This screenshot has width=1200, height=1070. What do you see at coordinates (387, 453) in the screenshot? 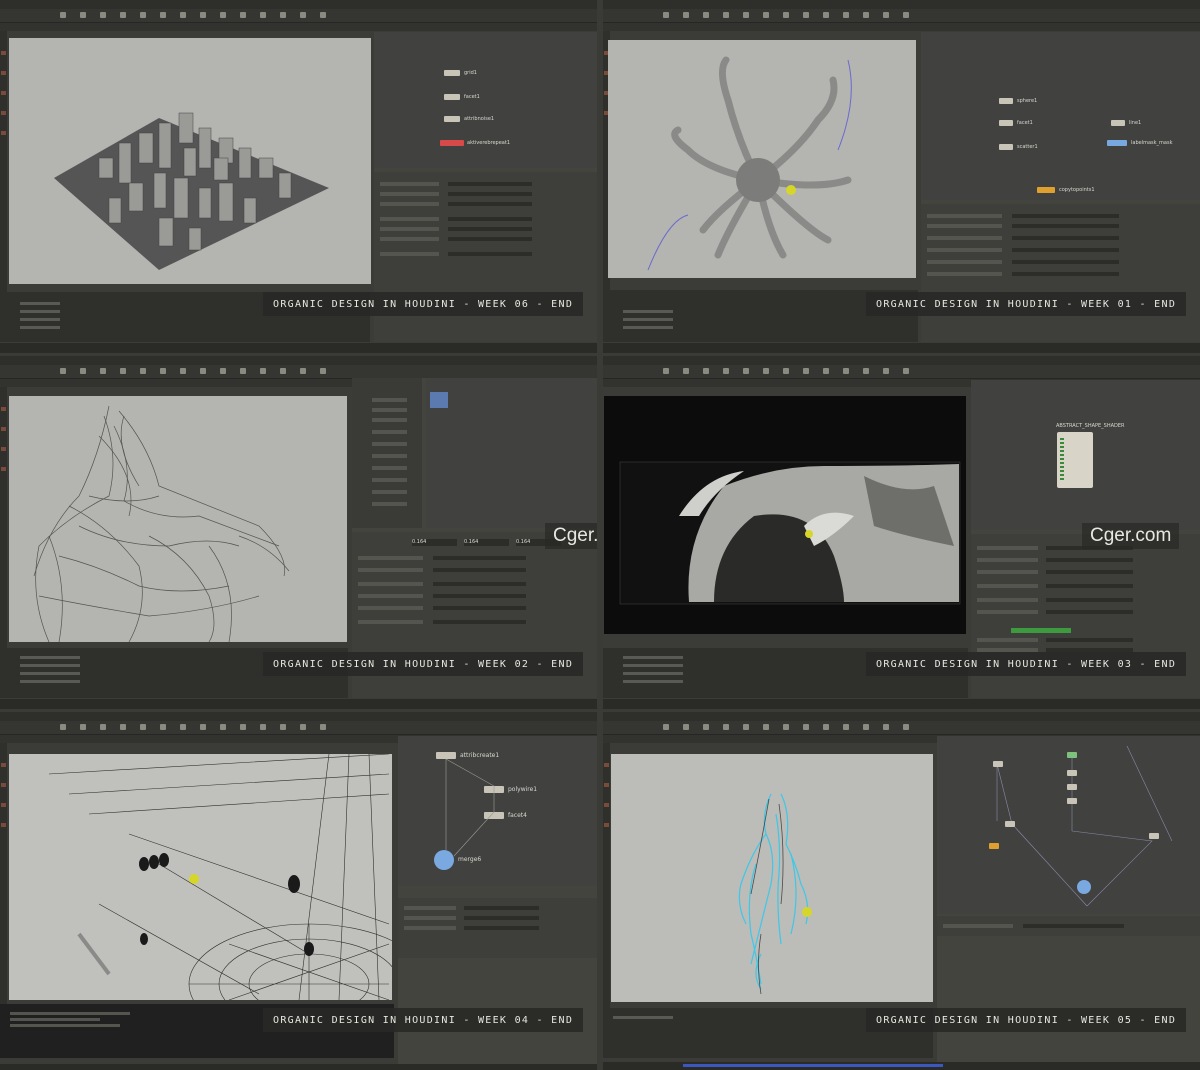
I see `node-tree-panel` at bounding box center [387, 453].